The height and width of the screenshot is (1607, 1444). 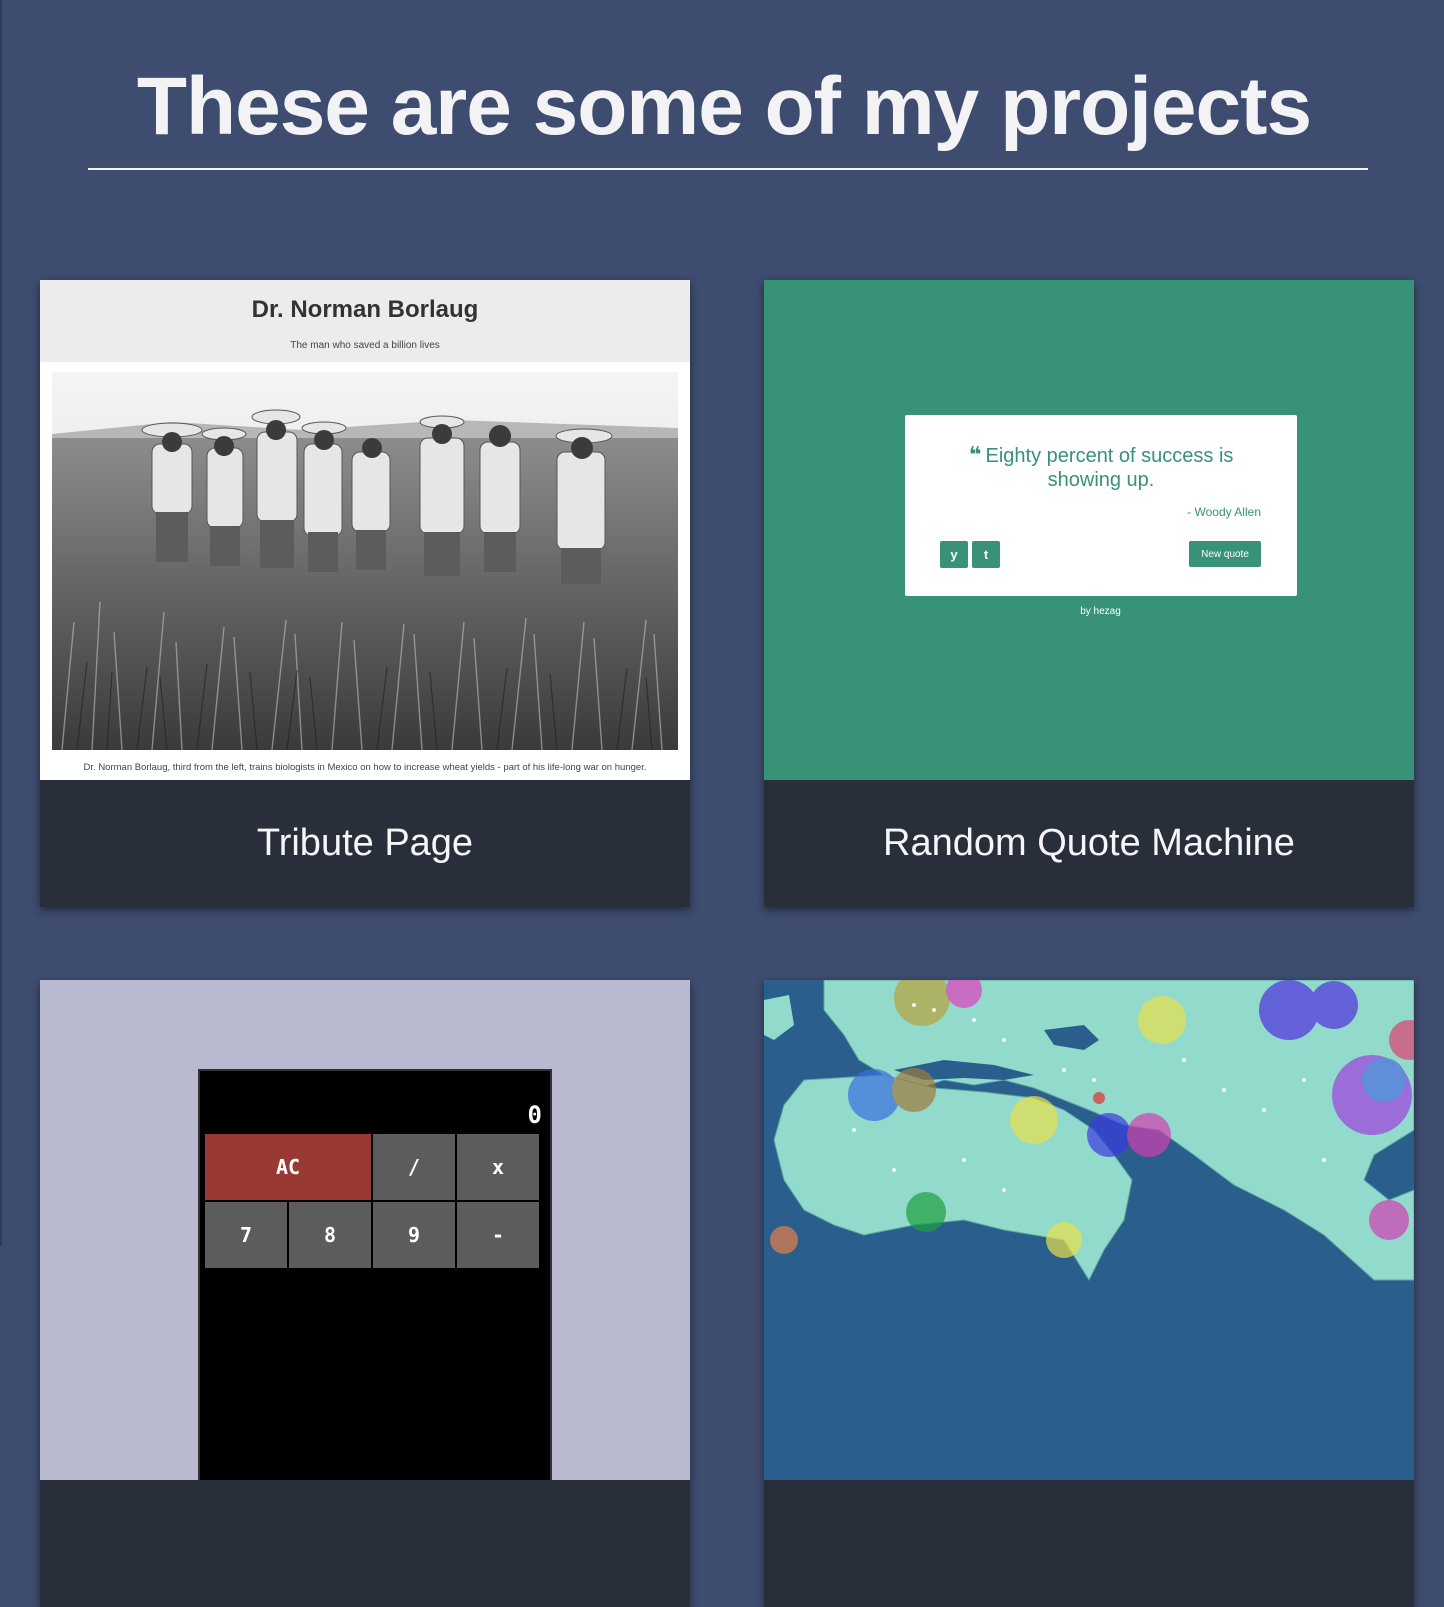 What do you see at coordinates (498, 1235) in the screenshot?
I see `calculator-key-subtract: -` at bounding box center [498, 1235].